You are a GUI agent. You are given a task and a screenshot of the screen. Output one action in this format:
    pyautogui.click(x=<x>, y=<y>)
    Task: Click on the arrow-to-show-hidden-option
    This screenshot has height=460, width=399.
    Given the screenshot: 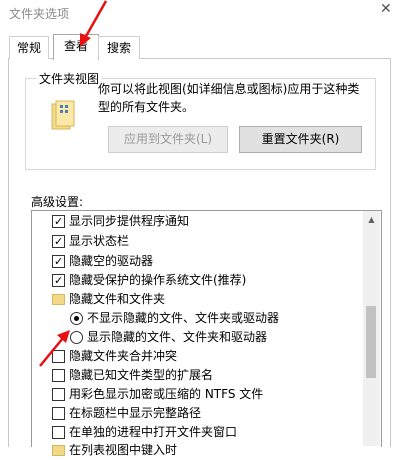 What is the action you would take?
    pyautogui.click(x=54, y=348)
    